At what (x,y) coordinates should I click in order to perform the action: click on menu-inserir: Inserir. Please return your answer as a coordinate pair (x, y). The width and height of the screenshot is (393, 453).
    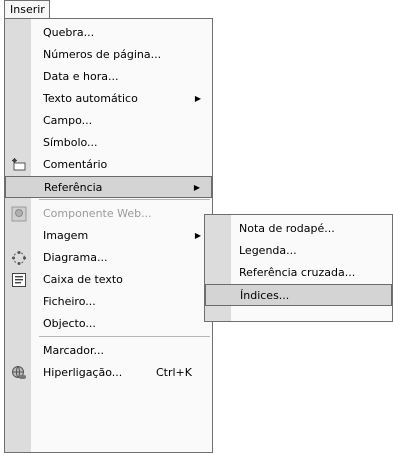
    Looking at the image, I should click on (27, 9).